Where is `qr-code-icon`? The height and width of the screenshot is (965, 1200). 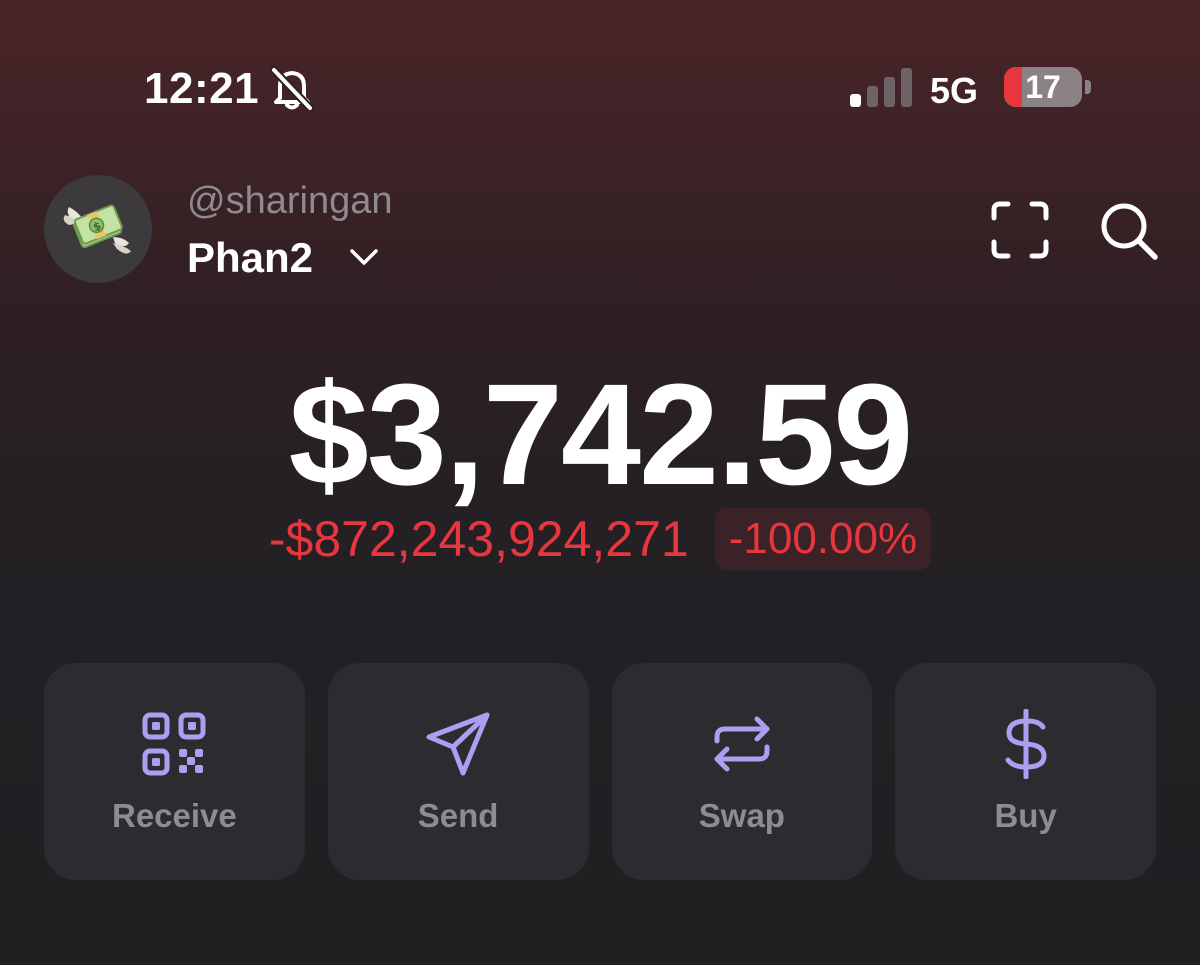
qr-code-icon is located at coordinates (174, 744).